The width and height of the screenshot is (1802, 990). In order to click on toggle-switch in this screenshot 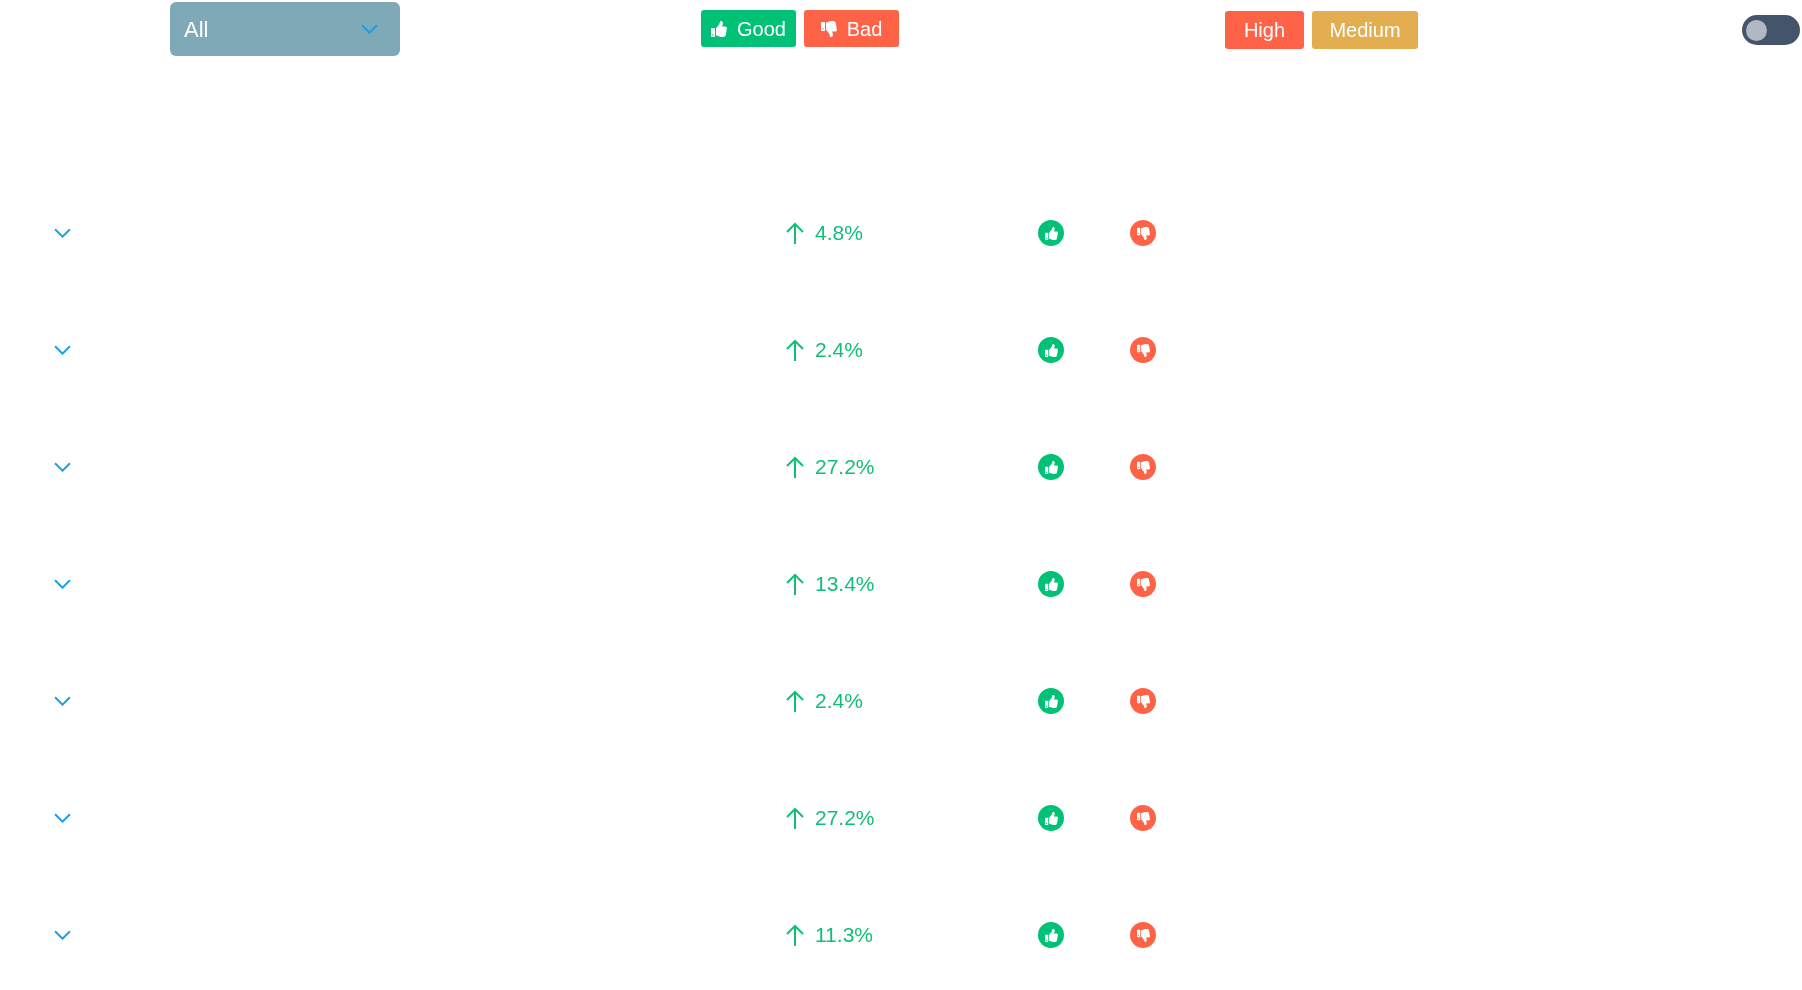, I will do `click(1771, 30)`.